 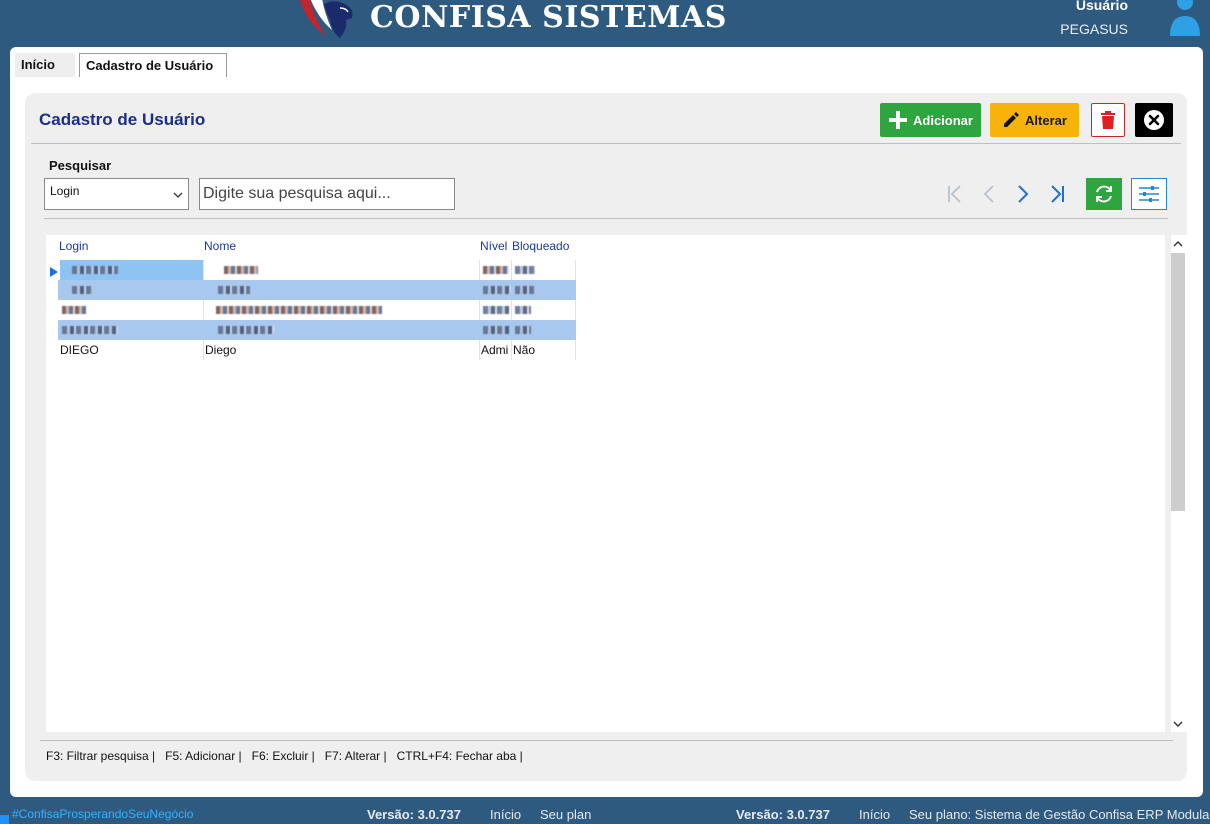 I want to click on current-row-pointer-icon, so click(x=54, y=272).